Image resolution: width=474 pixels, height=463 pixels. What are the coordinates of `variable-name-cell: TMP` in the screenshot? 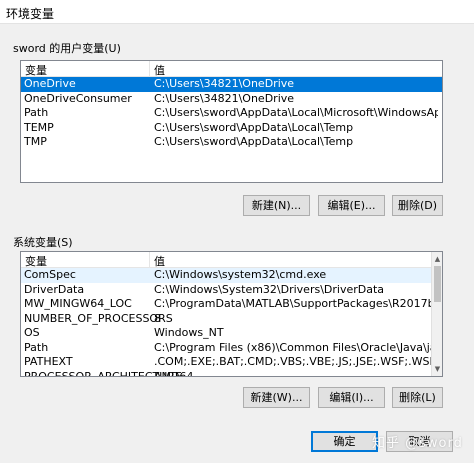 It's located at (35, 141).